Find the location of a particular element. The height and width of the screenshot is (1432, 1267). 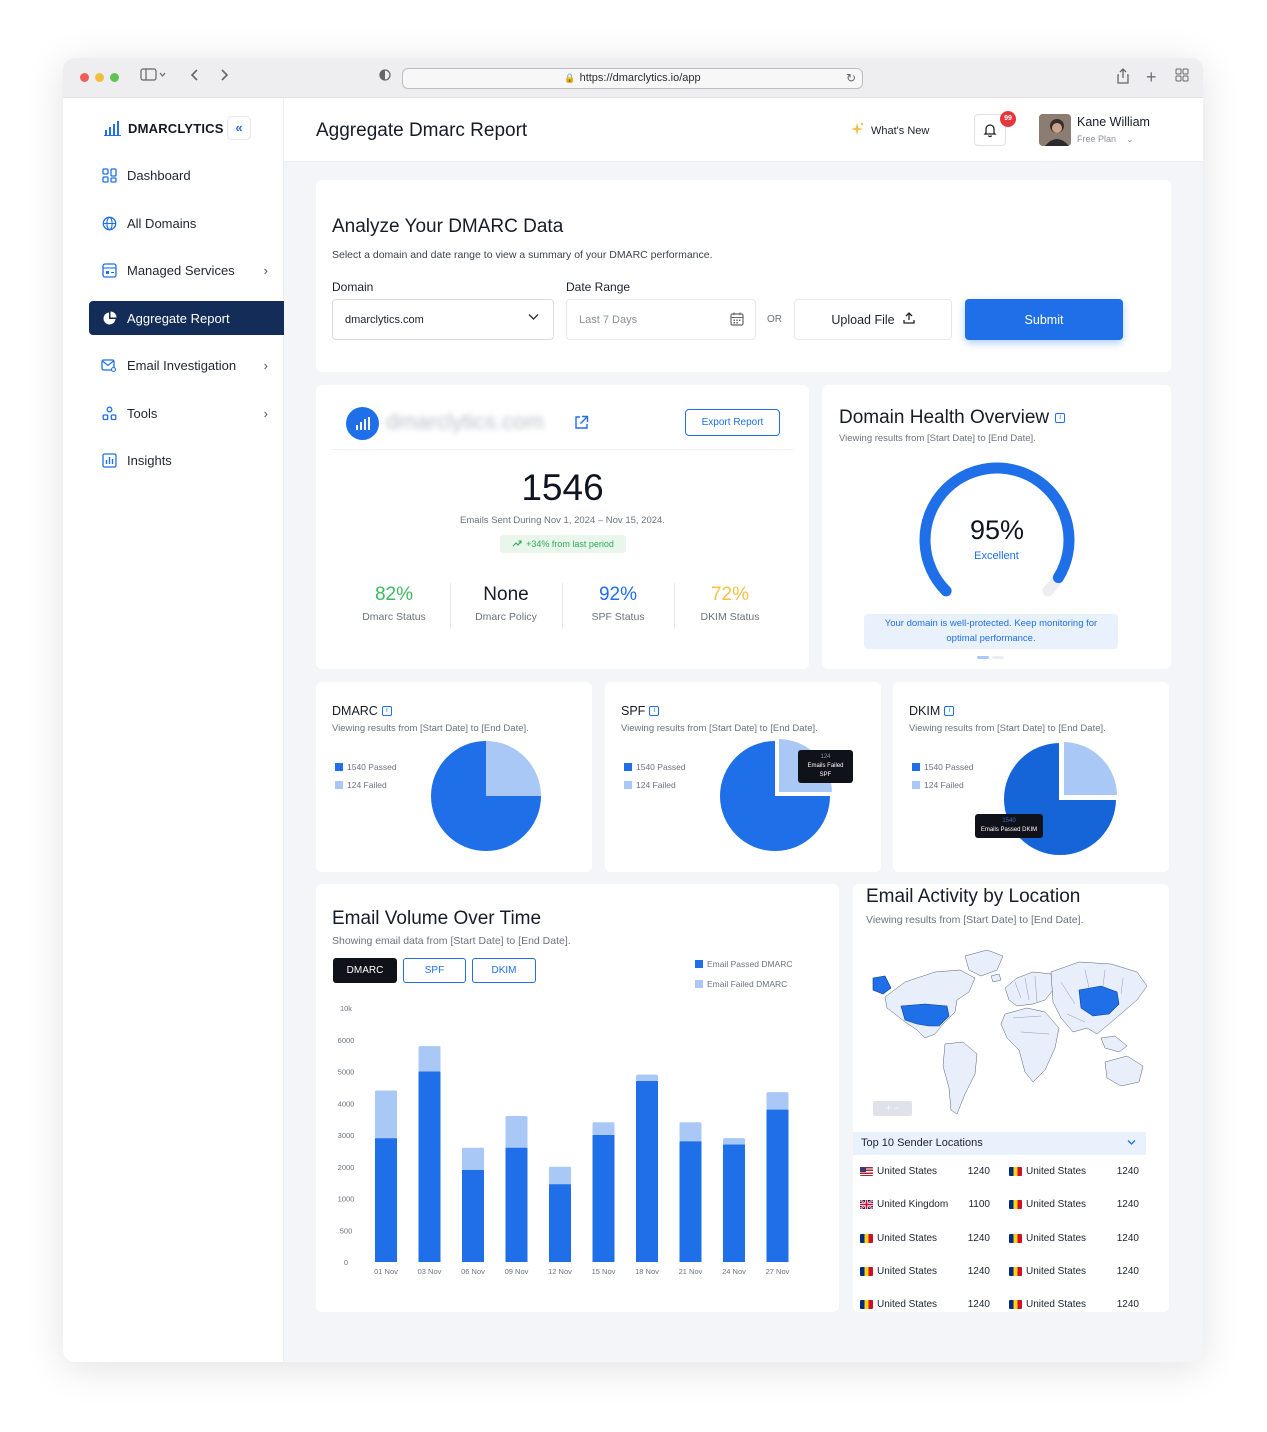

date-range-placeholder: Last 7 Days is located at coordinates (608, 319).